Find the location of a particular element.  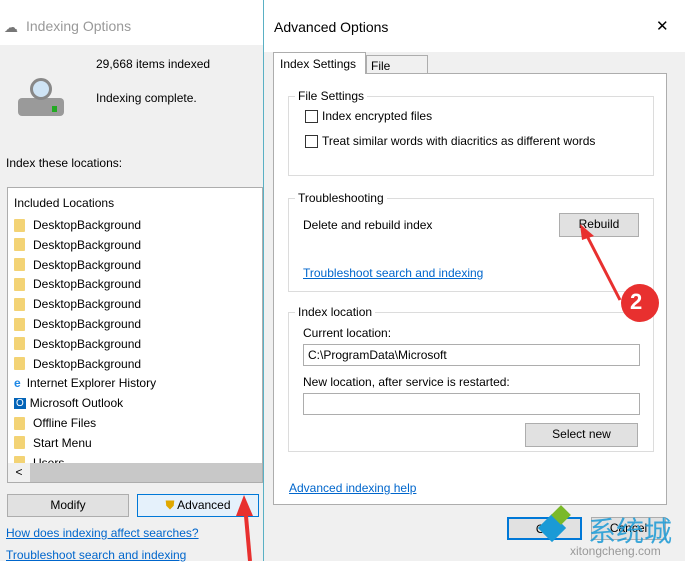

arrow-to-rebuild is located at coordinates (602, 266).